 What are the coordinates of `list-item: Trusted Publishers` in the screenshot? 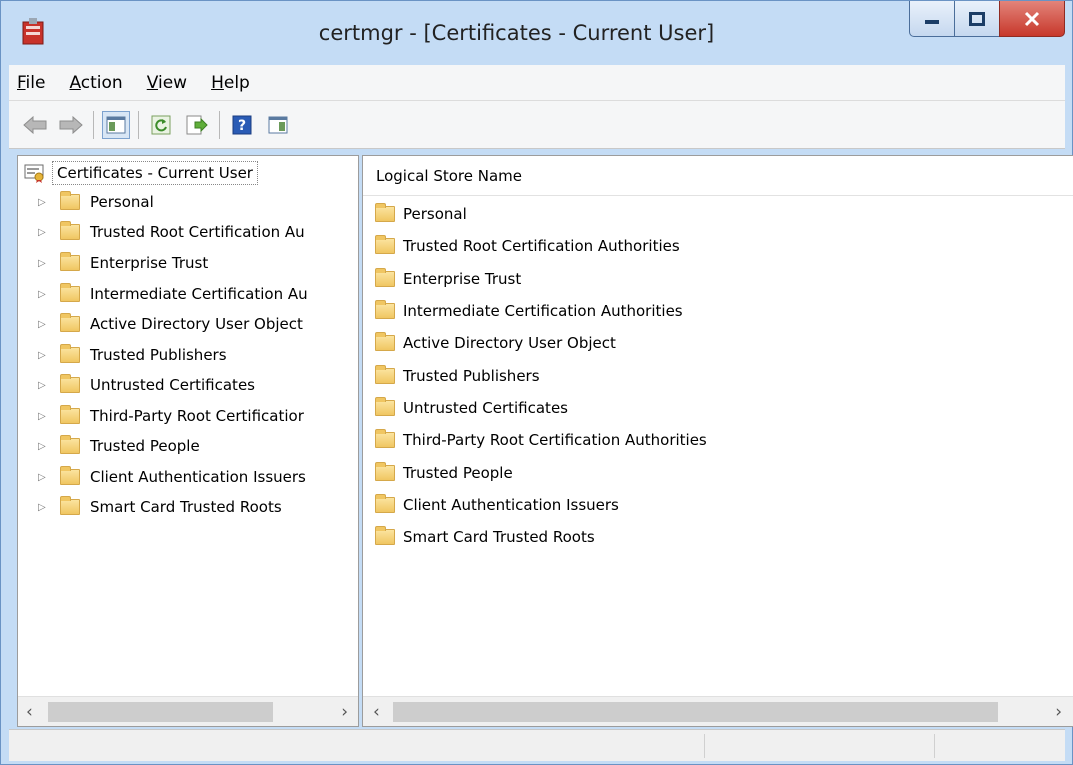 It's located at (451, 376).